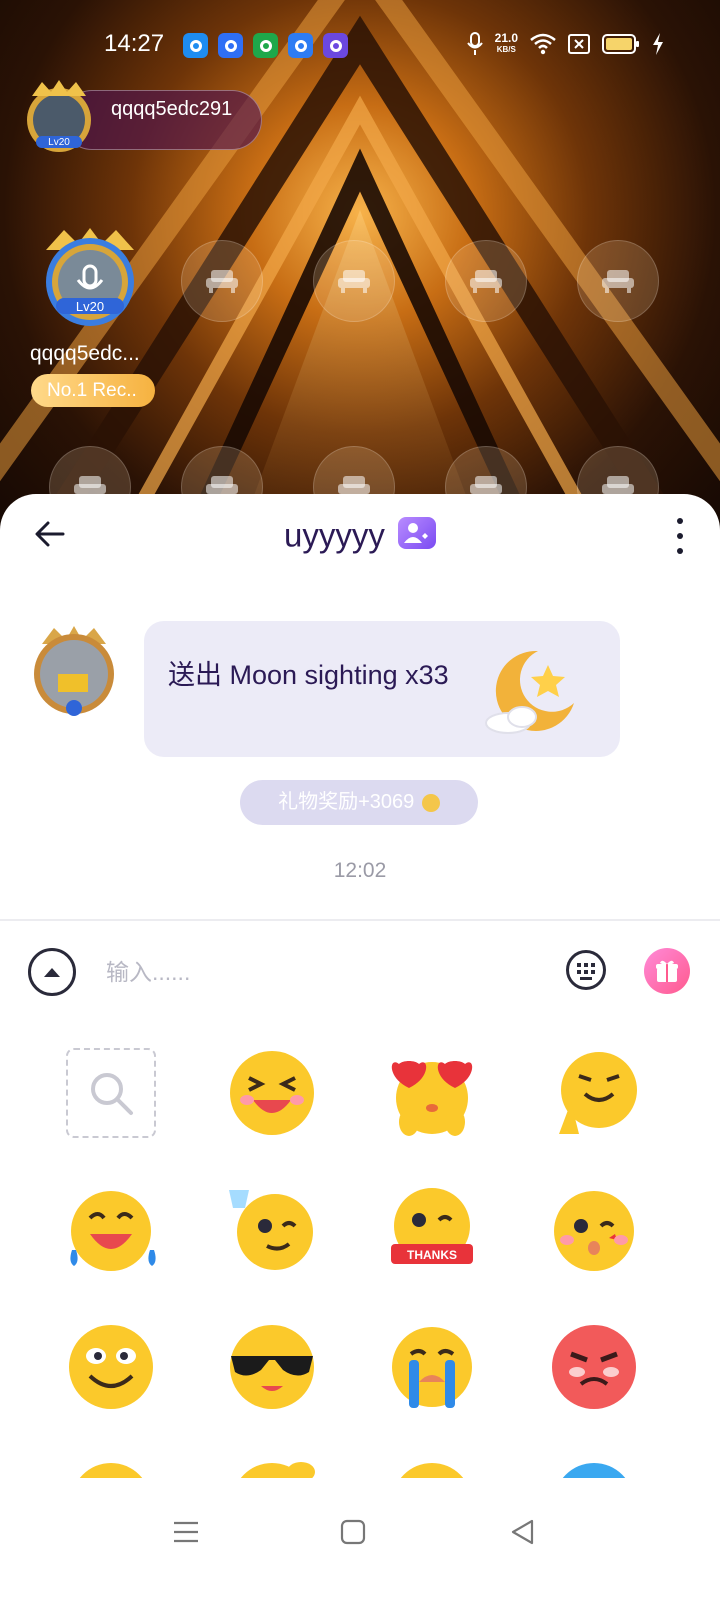 This screenshot has width=720, height=1600. What do you see at coordinates (334, 535) in the screenshot?
I see `chat-title-text: uyyyyy` at bounding box center [334, 535].